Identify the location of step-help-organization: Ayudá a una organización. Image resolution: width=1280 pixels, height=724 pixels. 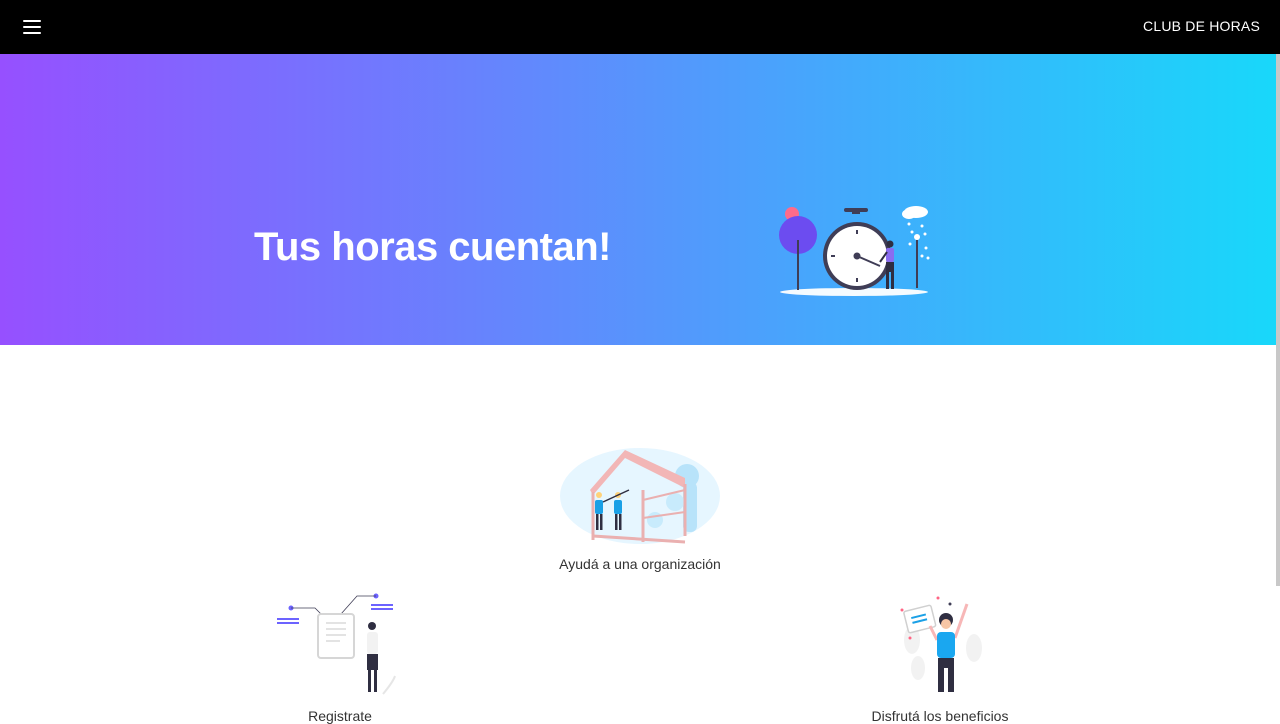
(640, 506).